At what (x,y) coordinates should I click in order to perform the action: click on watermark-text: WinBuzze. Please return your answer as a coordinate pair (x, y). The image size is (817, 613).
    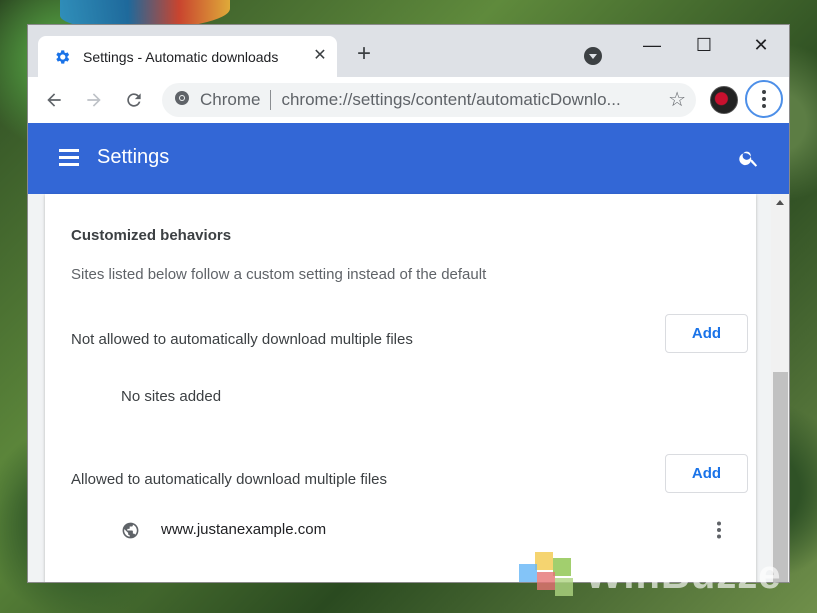
    Looking at the image, I should click on (683, 574).